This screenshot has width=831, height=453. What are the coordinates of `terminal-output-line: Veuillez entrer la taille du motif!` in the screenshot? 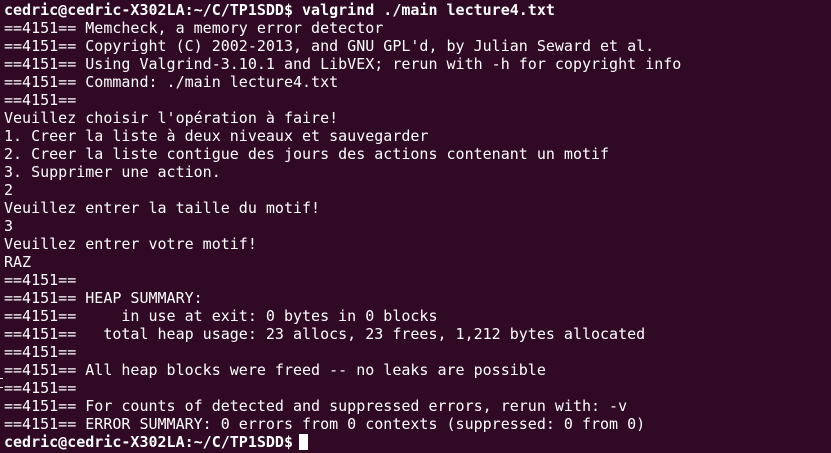 It's located at (162, 208).